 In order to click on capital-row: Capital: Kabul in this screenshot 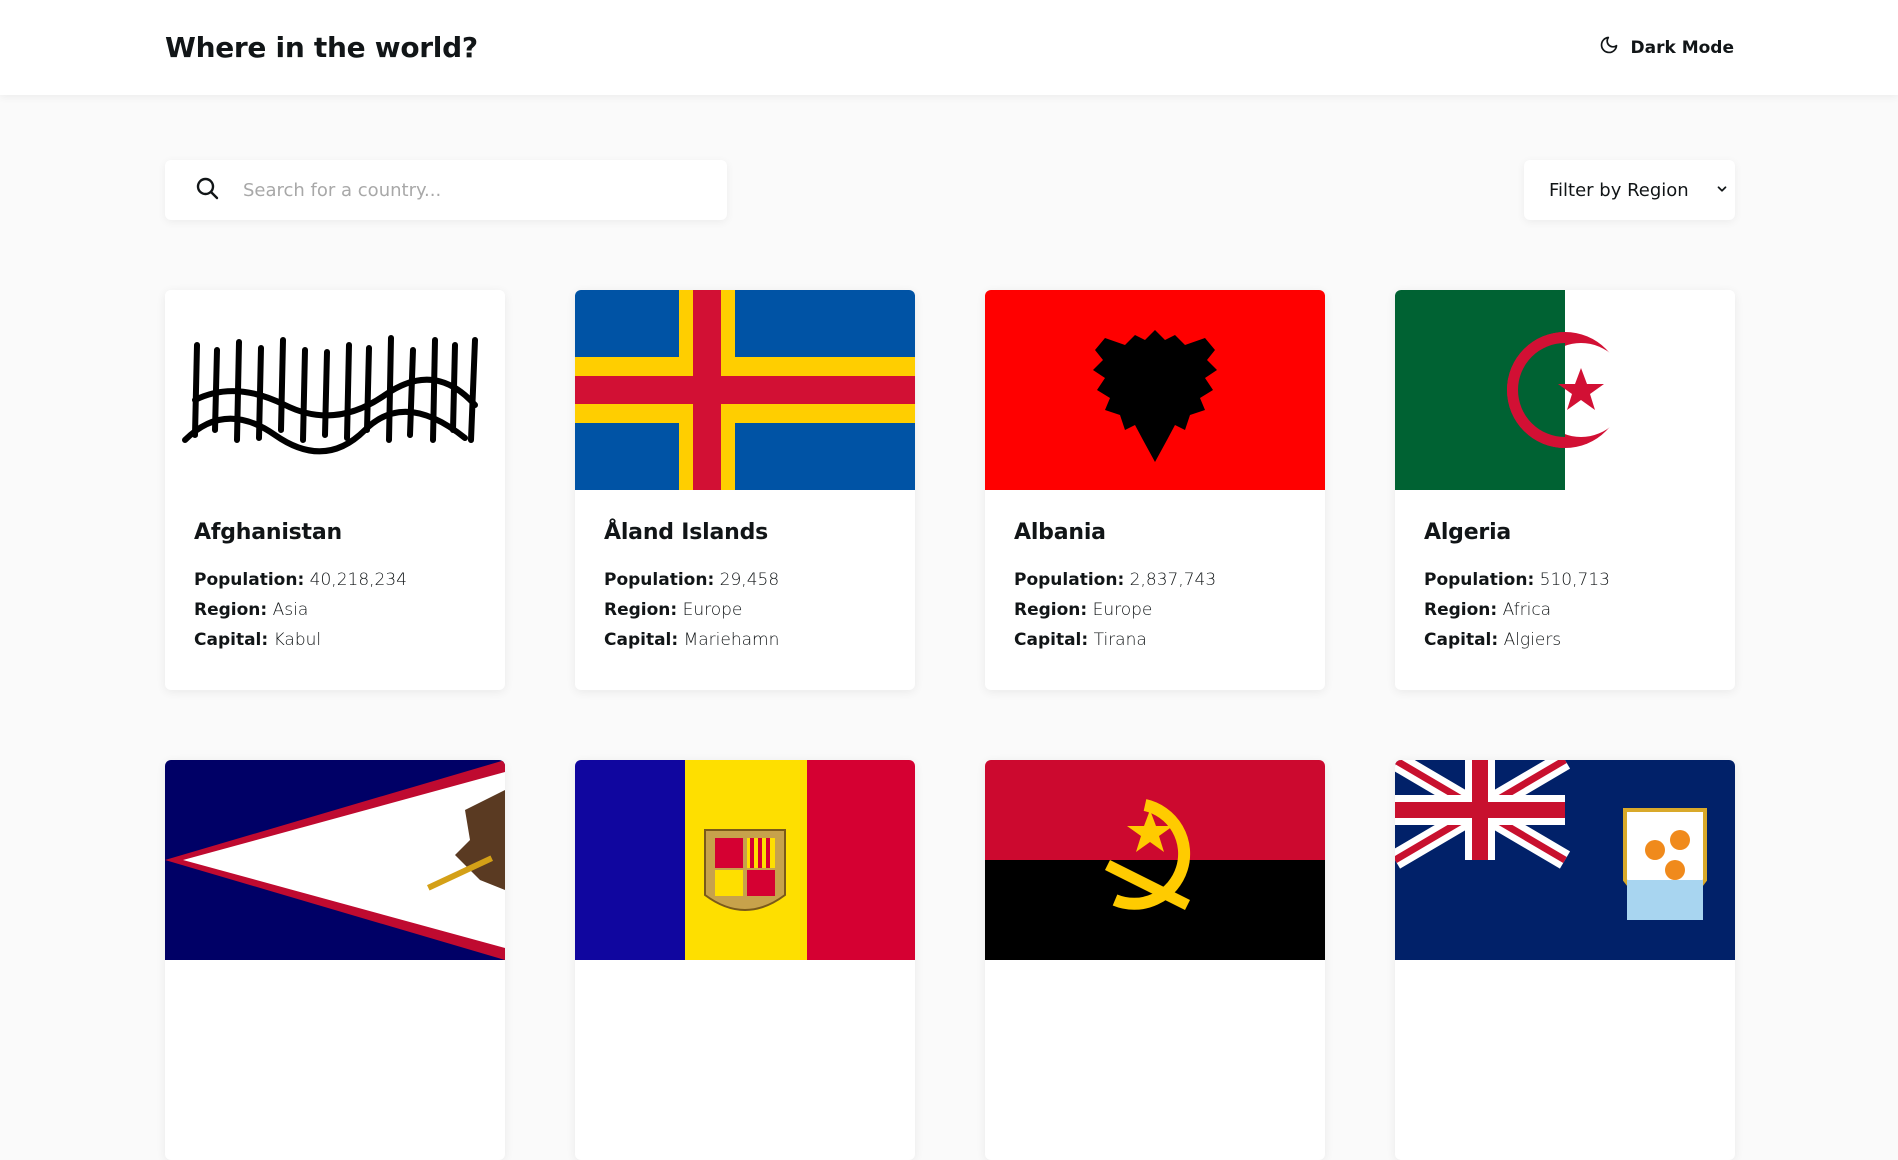, I will do `click(335, 640)`.